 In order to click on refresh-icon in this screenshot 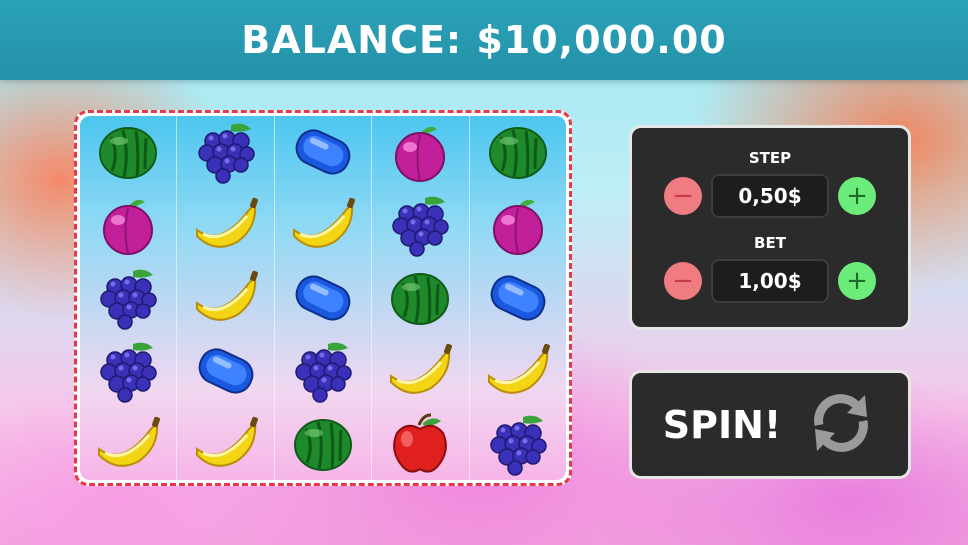, I will do `click(841, 425)`.